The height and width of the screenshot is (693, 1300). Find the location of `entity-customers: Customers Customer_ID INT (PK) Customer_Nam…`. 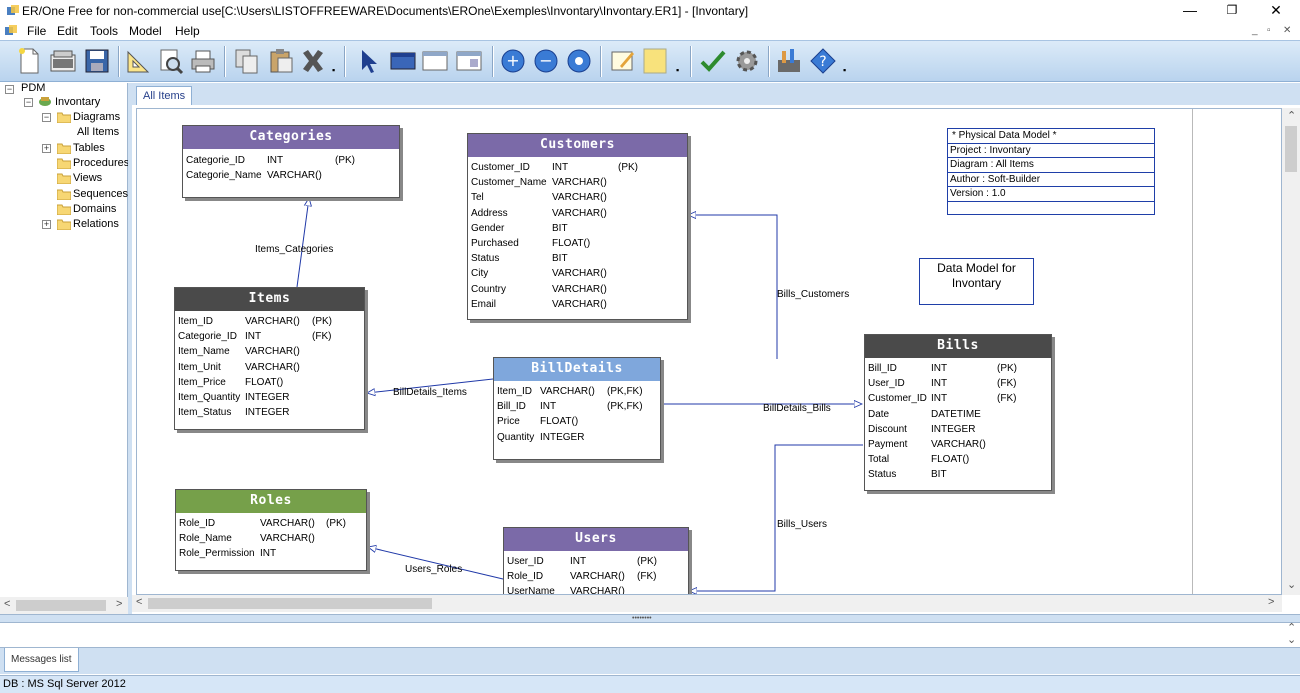

entity-customers: Customers Customer_ID INT (PK) Customer_Nam… is located at coordinates (577, 226).